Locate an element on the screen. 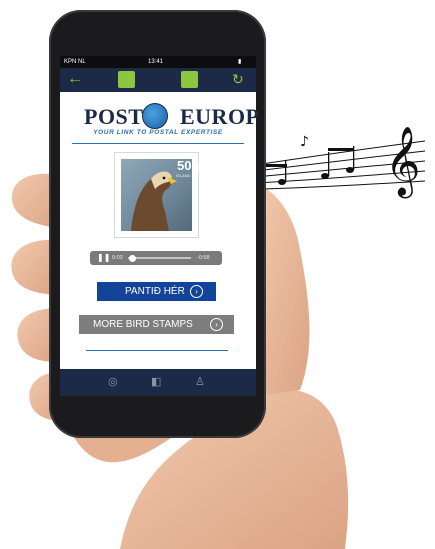 This screenshot has width=435, height=549. globe-icon is located at coordinates (155, 116).